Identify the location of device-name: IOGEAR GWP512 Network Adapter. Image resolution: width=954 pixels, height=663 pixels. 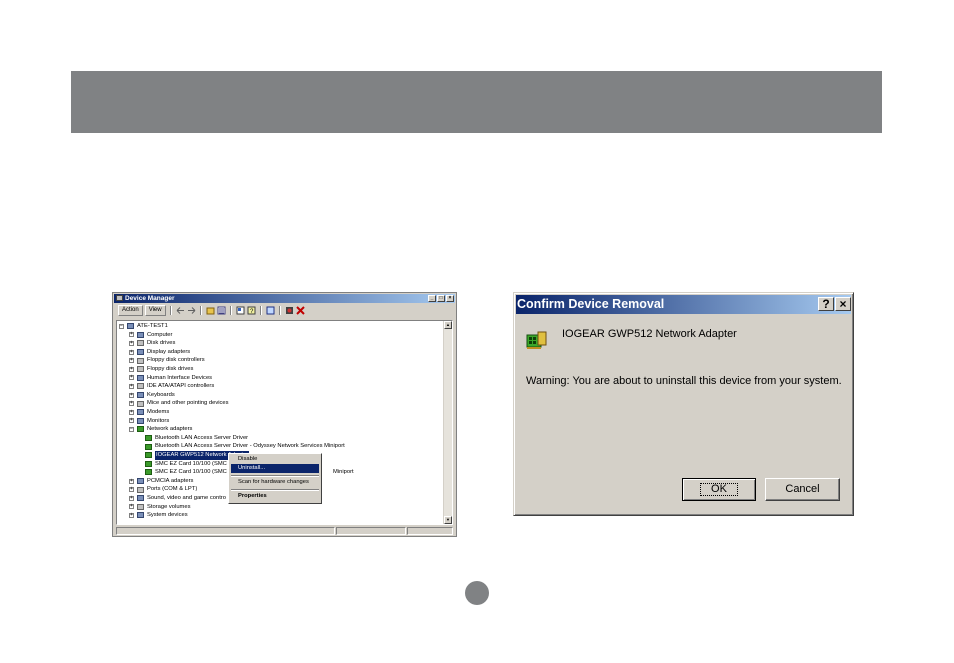
(649, 334).